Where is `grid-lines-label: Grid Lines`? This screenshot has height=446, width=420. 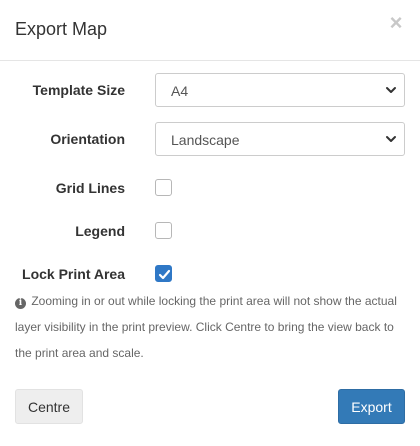 grid-lines-label: Grid Lines is located at coordinates (90, 188).